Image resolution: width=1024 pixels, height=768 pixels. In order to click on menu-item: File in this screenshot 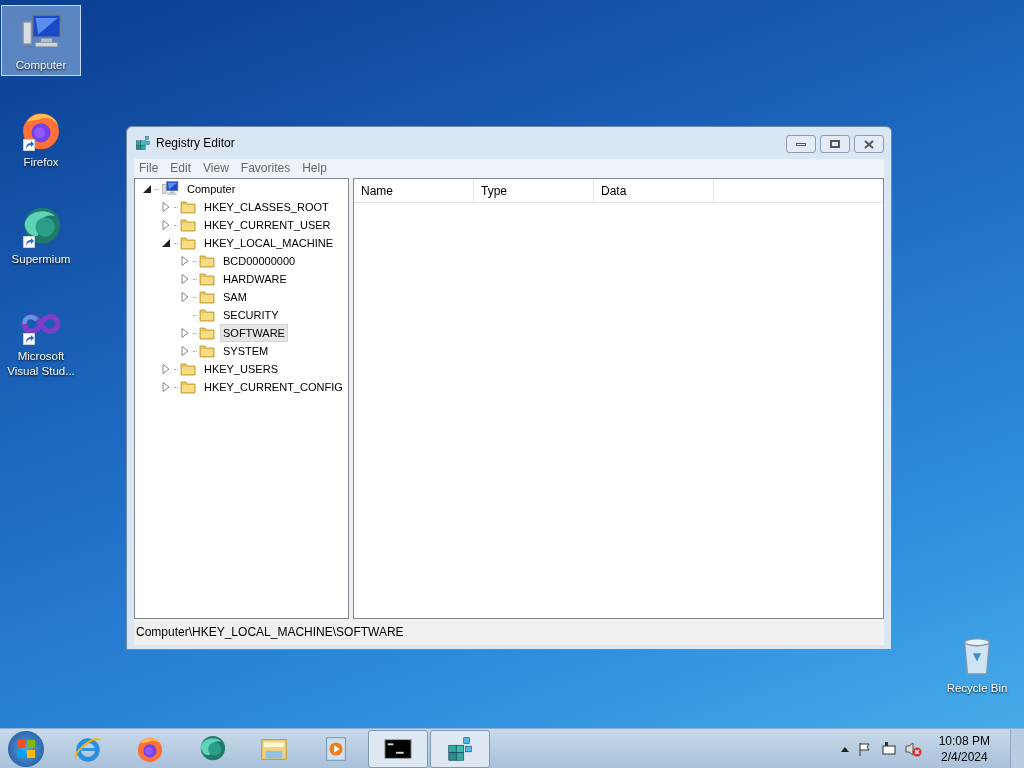, I will do `click(149, 168)`.